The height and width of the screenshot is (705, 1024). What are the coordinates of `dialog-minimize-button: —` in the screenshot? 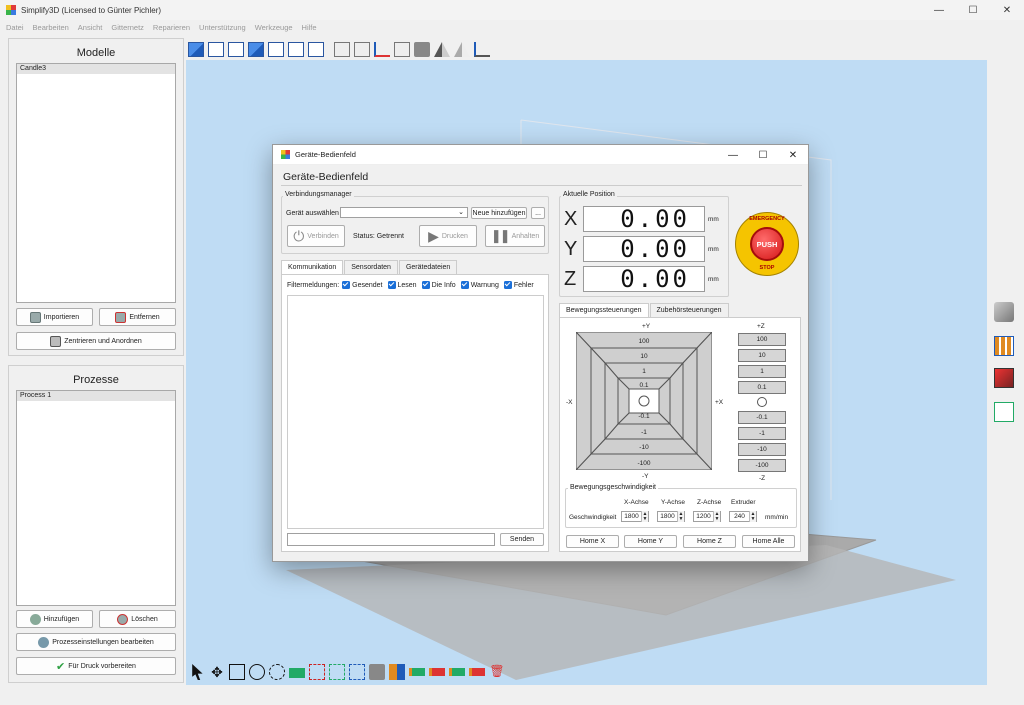 It's located at (733, 155).